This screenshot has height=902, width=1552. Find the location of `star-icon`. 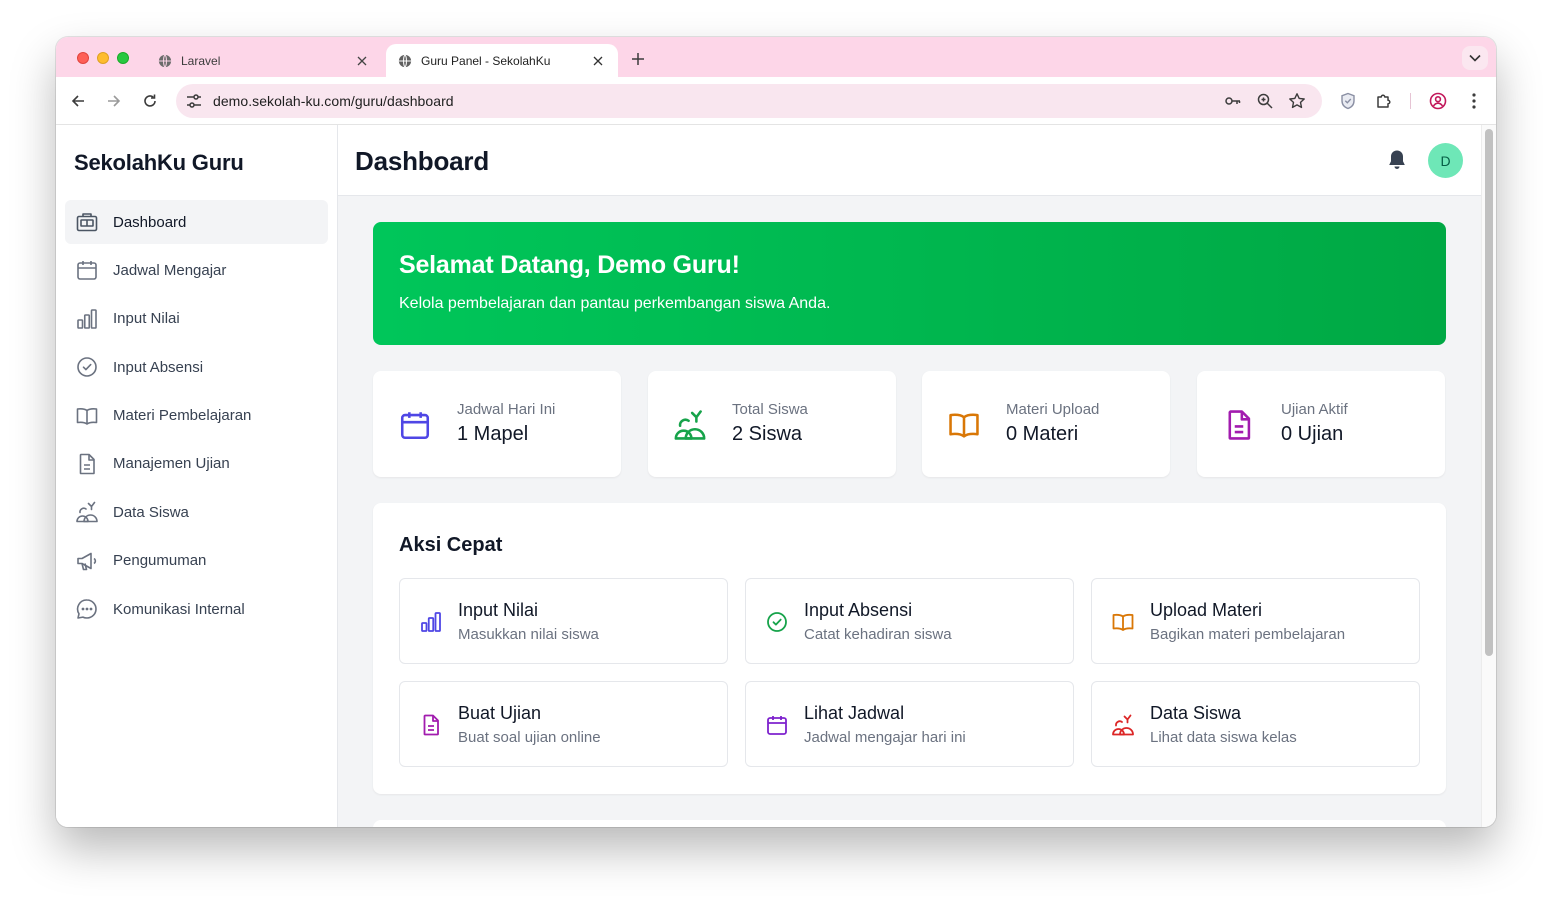

star-icon is located at coordinates (1297, 101).